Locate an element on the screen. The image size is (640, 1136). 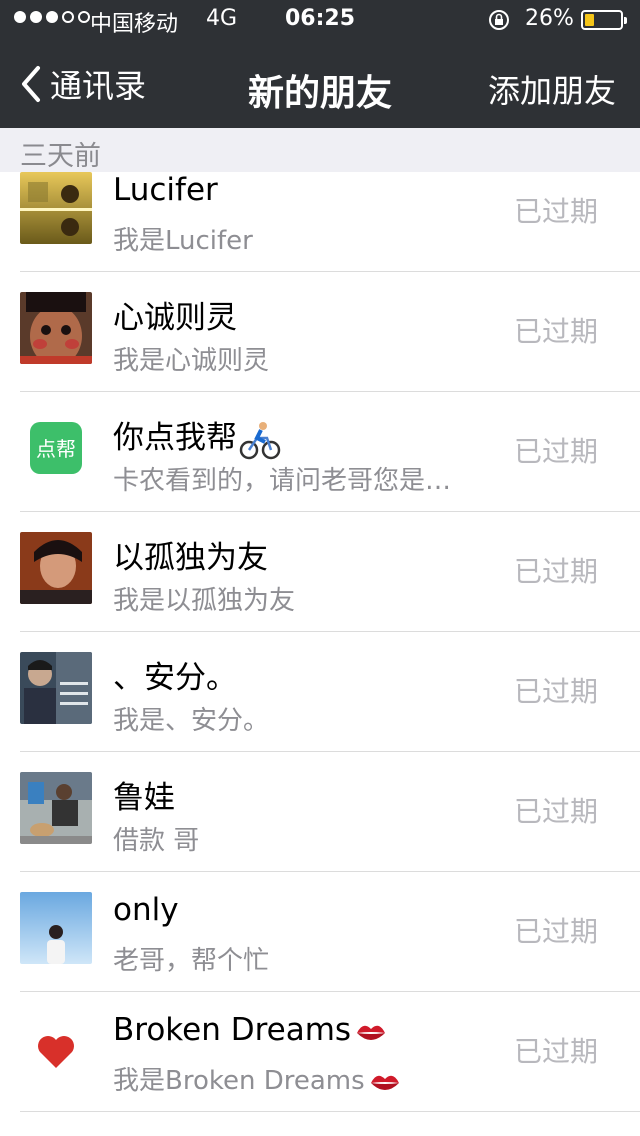
friend-name: Broken Dreams is located at coordinates (251, 1030).